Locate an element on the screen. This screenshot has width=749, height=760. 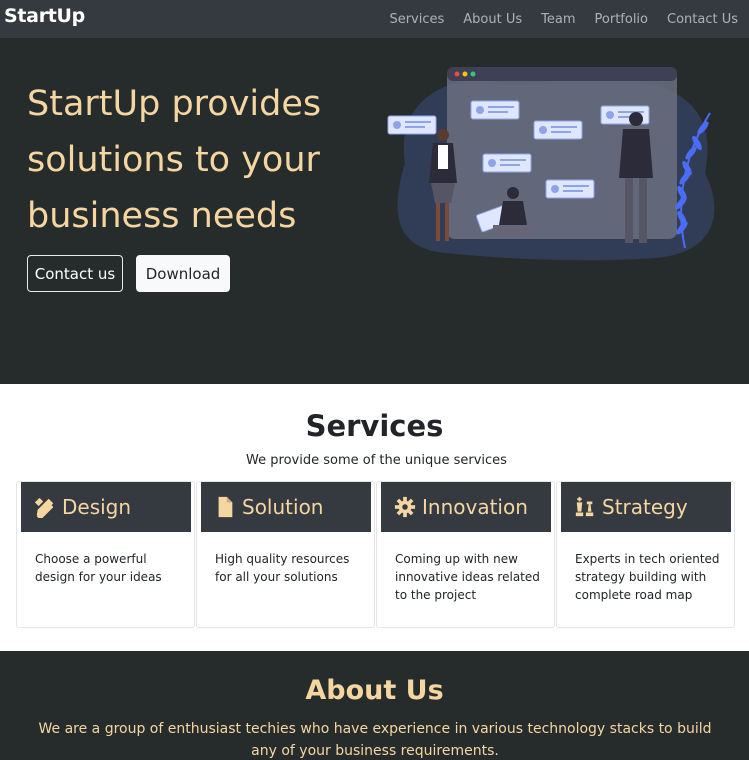
about-title: About Us is located at coordinates (374, 690).